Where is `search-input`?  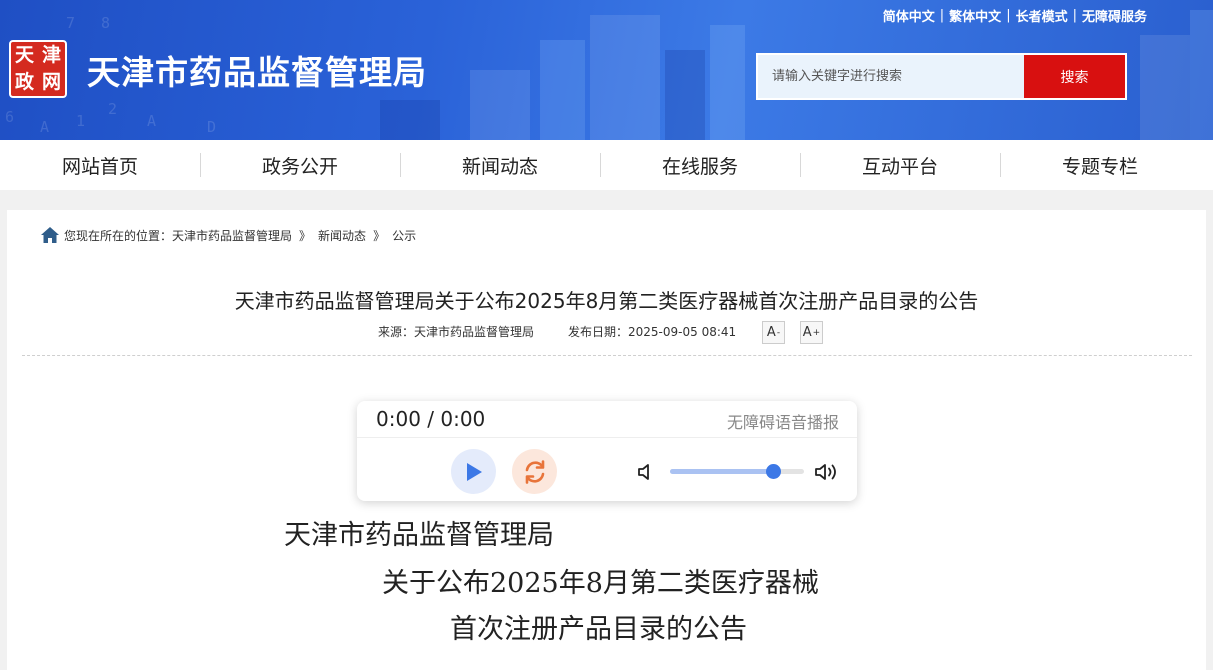
search-input is located at coordinates (891, 76).